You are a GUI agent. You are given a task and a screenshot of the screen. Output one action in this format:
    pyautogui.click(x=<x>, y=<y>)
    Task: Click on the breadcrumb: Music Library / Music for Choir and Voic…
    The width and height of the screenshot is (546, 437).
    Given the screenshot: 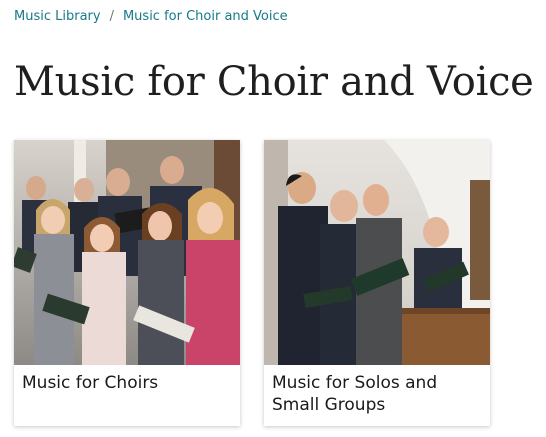 What is the action you would take?
    pyautogui.click(x=151, y=16)
    